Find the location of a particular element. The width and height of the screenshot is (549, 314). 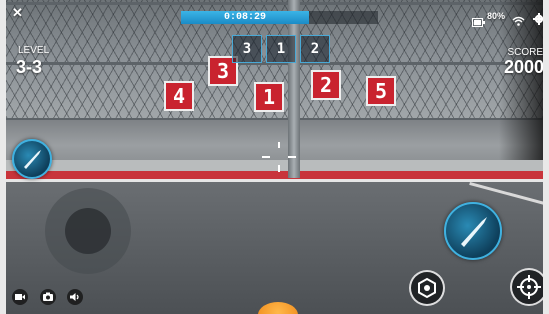

battery-level: 80% is located at coordinates (496, 16).